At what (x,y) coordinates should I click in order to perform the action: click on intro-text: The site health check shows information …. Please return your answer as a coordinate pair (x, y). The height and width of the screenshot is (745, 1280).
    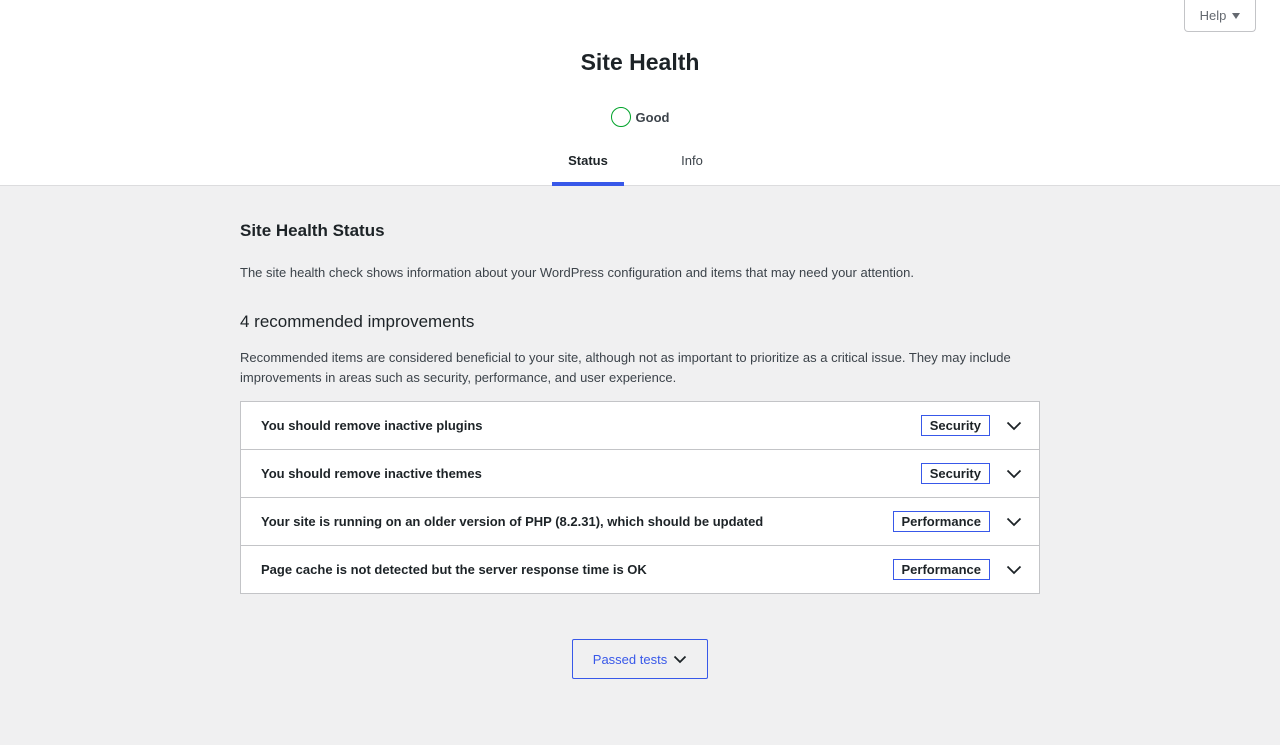
    Looking at the image, I should click on (577, 272).